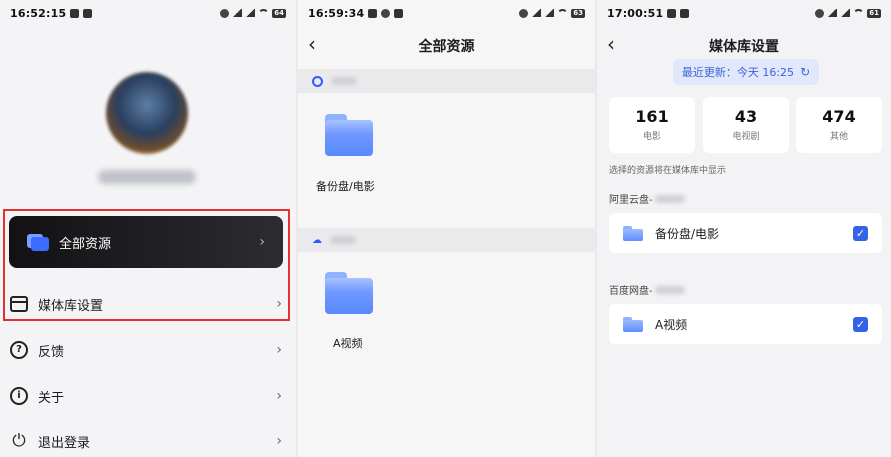 The image size is (891, 457). I want to click on group-label-baidu: 百度网盘-, so click(647, 289).